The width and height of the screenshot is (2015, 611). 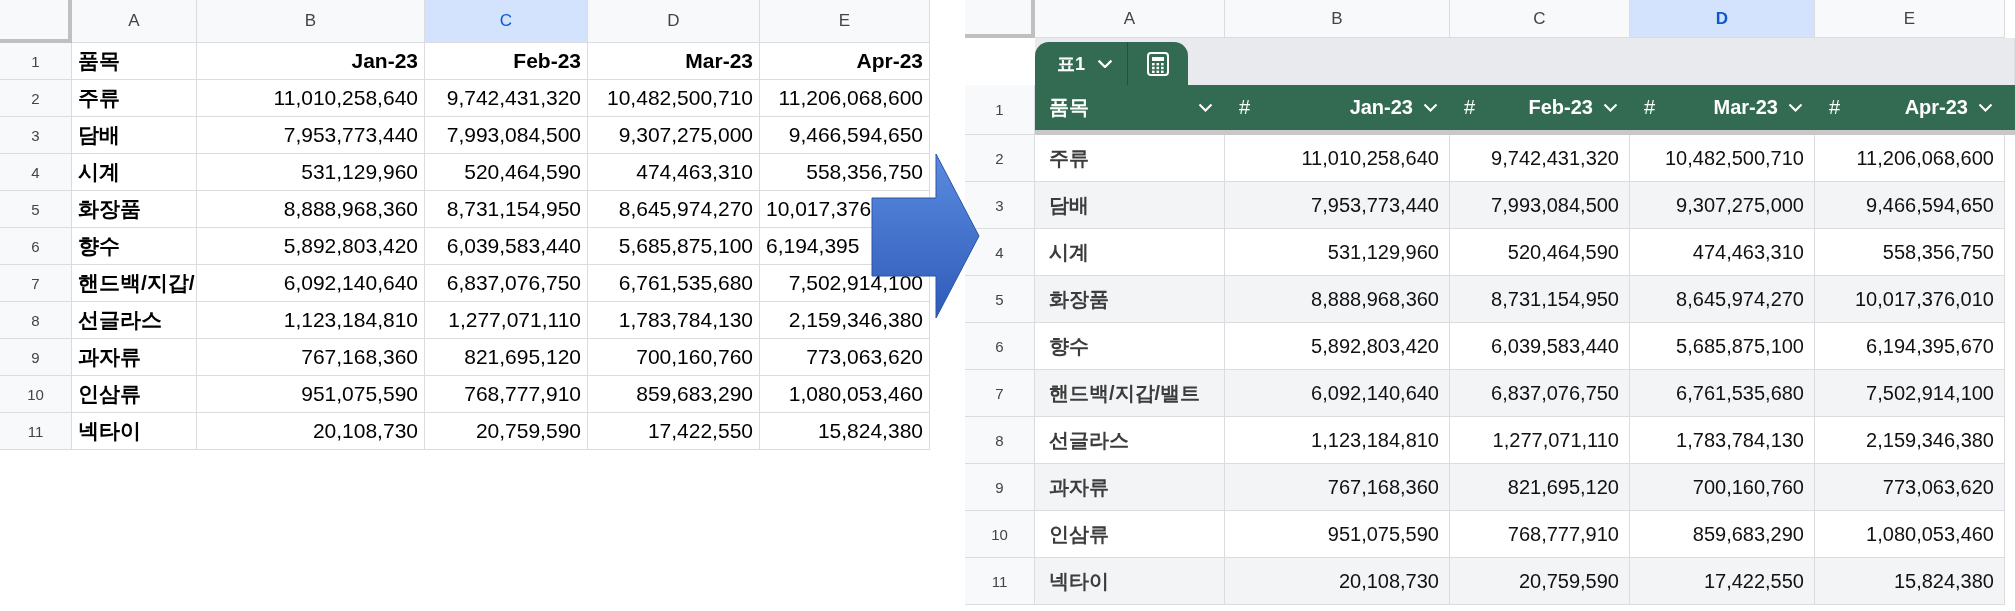 I want to click on header-cell: Jan-23, so click(x=311, y=61).